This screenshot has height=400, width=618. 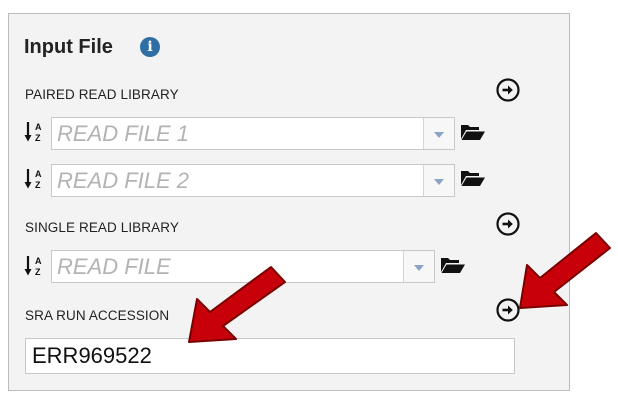 What do you see at coordinates (123, 180) in the screenshot?
I see `read-file-2-placeholder: READ FILE 2` at bounding box center [123, 180].